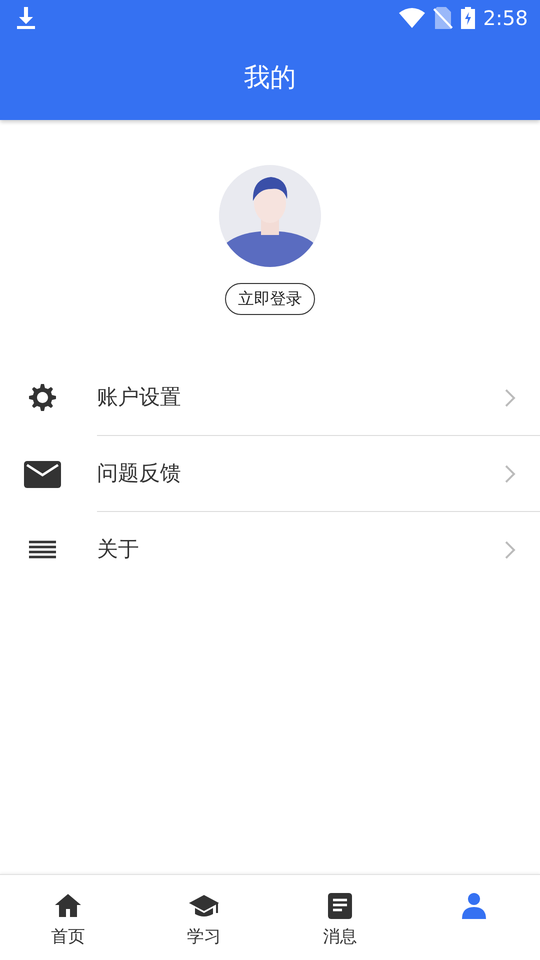 This screenshot has width=540, height=960. I want to click on menu-label: 账户设置, so click(139, 397).